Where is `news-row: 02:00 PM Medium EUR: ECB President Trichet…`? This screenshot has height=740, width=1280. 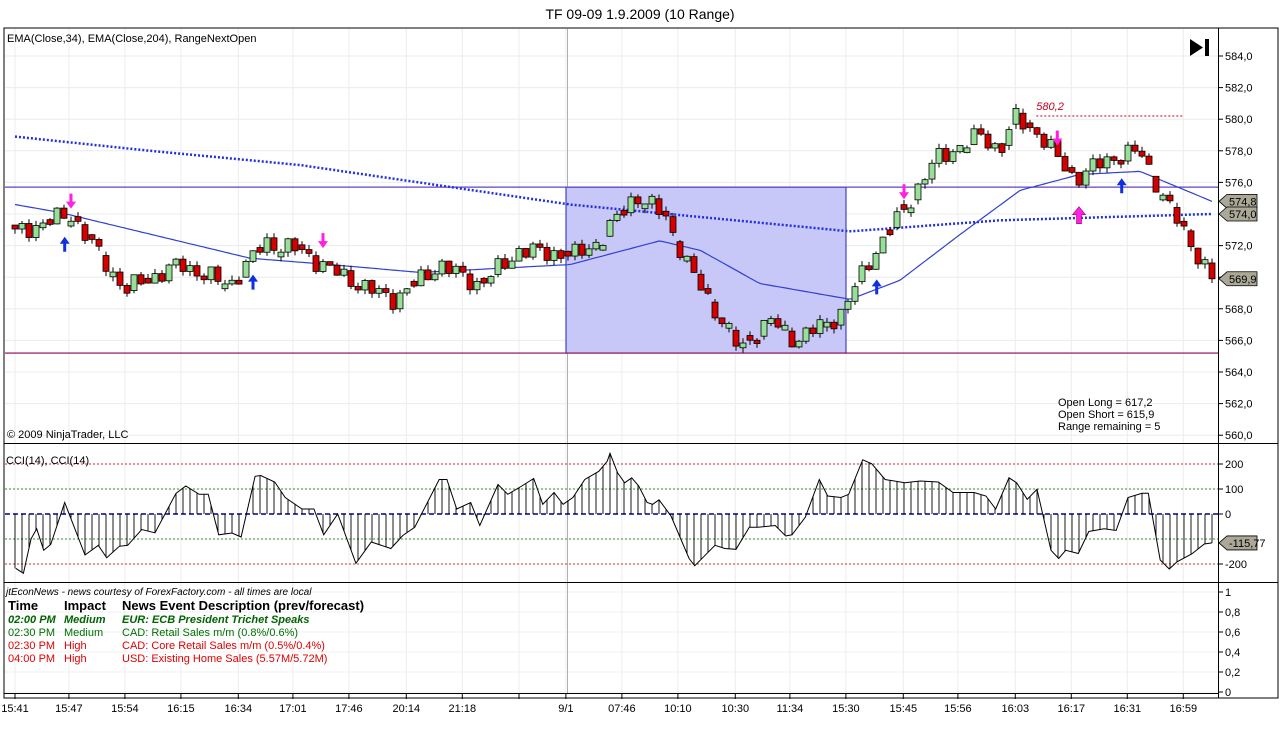
news-row: 02:00 PM Medium EUR: ECB President Trichet… is located at coordinates (158, 620).